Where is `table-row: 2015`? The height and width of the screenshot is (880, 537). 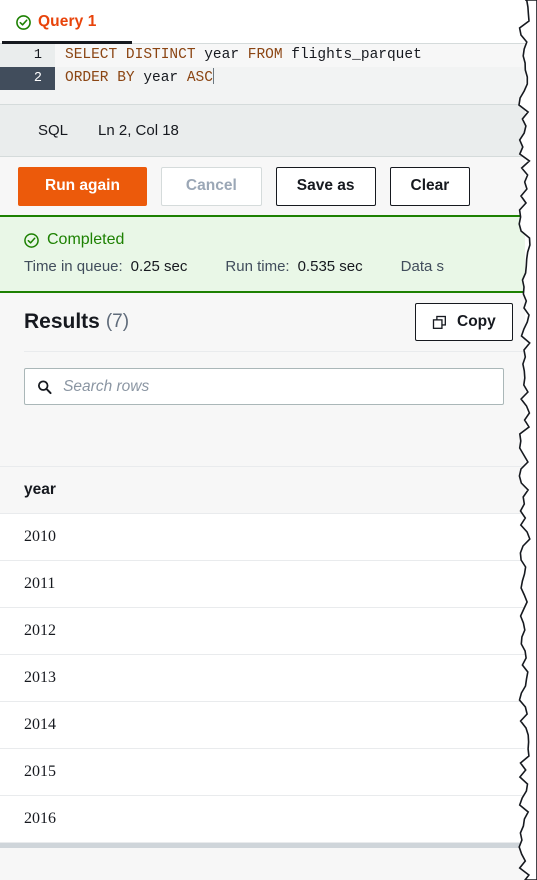
table-row: 2015 is located at coordinates (262, 772).